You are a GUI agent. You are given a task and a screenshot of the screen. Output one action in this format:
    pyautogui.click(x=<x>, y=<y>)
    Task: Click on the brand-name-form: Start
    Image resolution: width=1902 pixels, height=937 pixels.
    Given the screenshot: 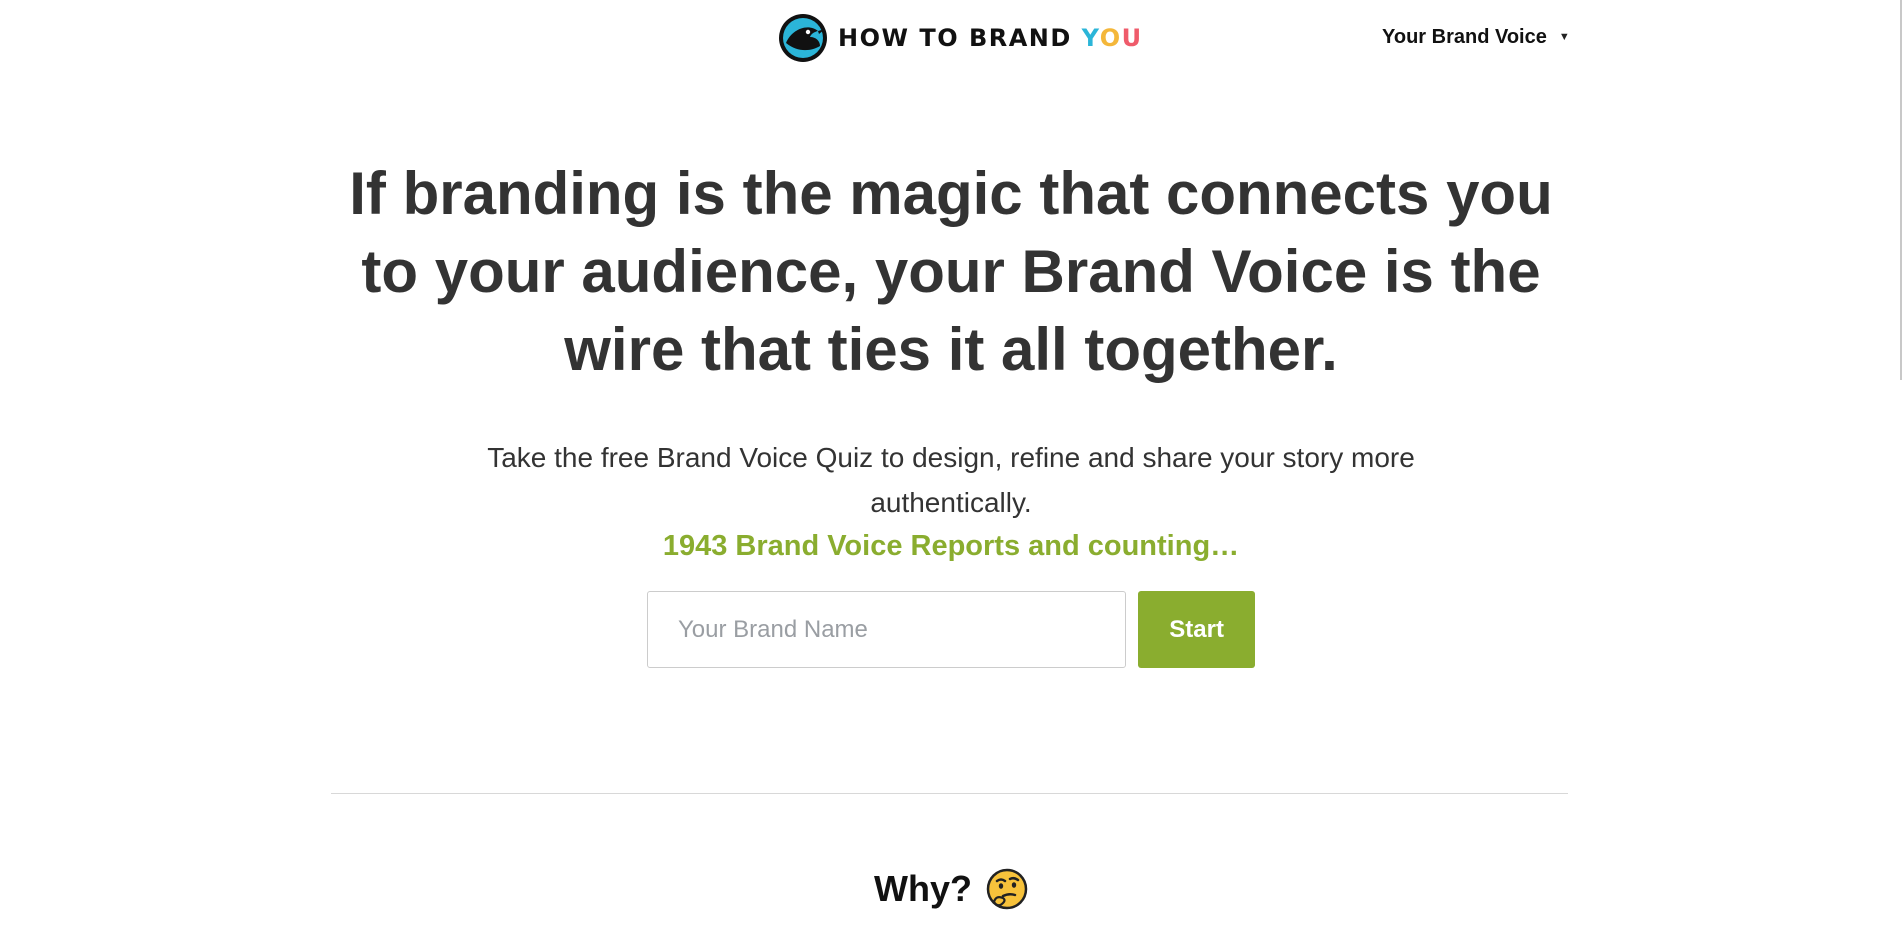 What is the action you would take?
    pyautogui.click(x=951, y=629)
    